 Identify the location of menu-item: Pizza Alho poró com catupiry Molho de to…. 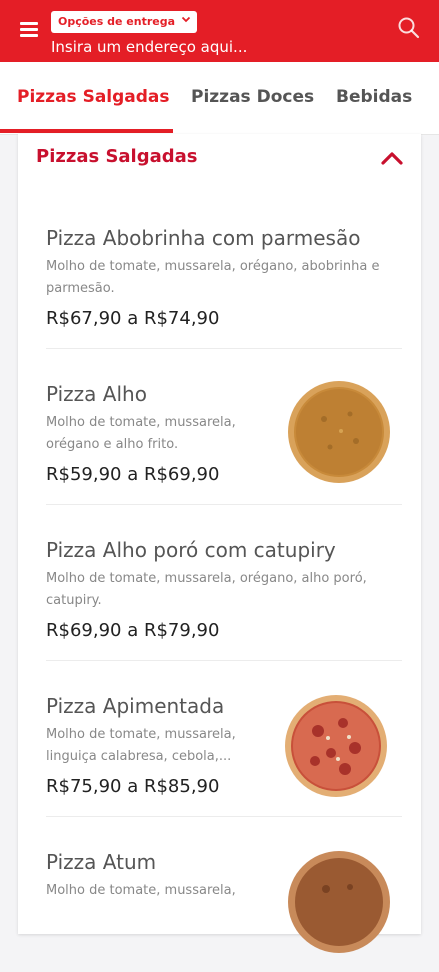
(224, 599).